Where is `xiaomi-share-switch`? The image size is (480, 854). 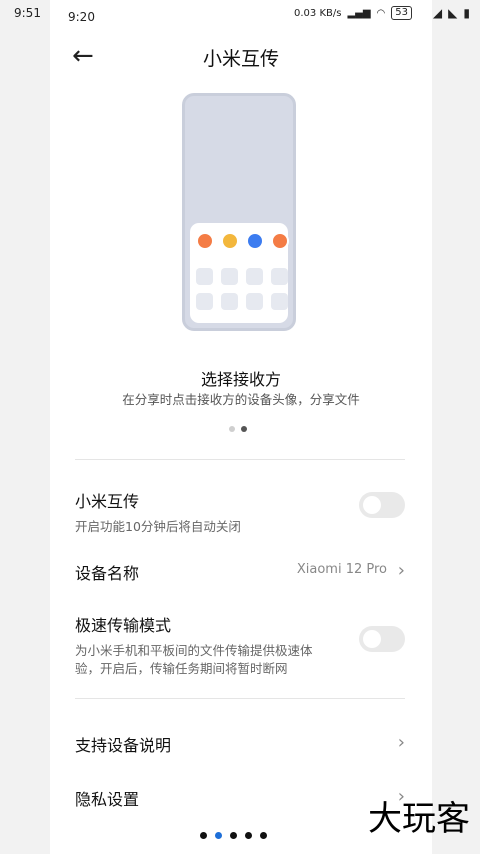 xiaomi-share-switch is located at coordinates (382, 505).